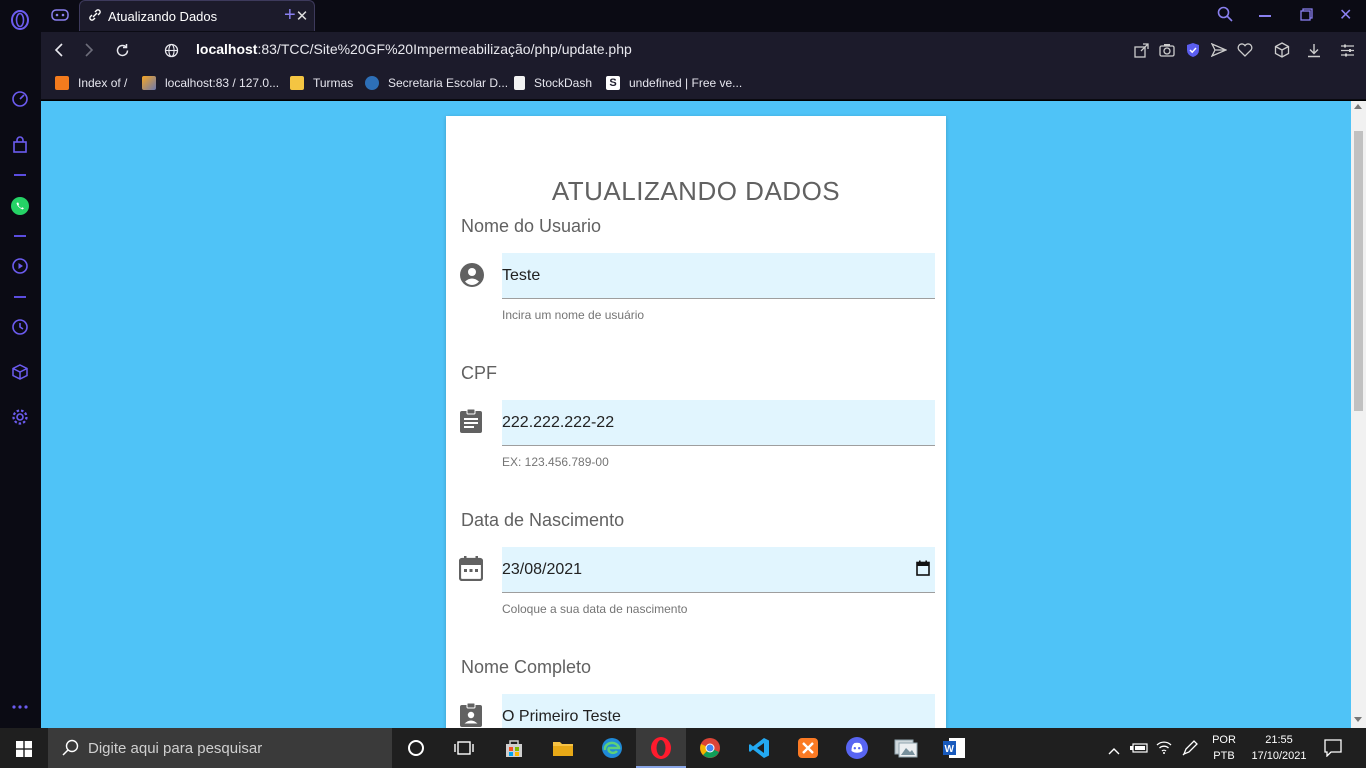 Image resolution: width=1366 pixels, height=768 pixels. What do you see at coordinates (573, 315) in the screenshot?
I see `username-helper: Incira um nome de usuário` at bounding box center [573, 315].